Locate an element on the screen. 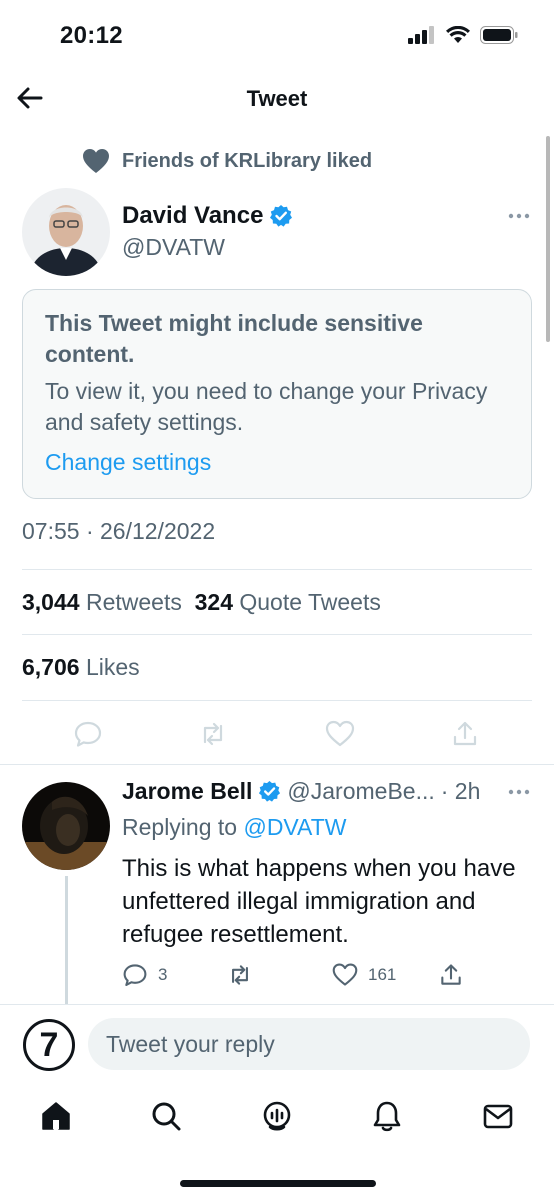 The image size is (554, 1200). scrollbar is located at coordinates (548, 239).